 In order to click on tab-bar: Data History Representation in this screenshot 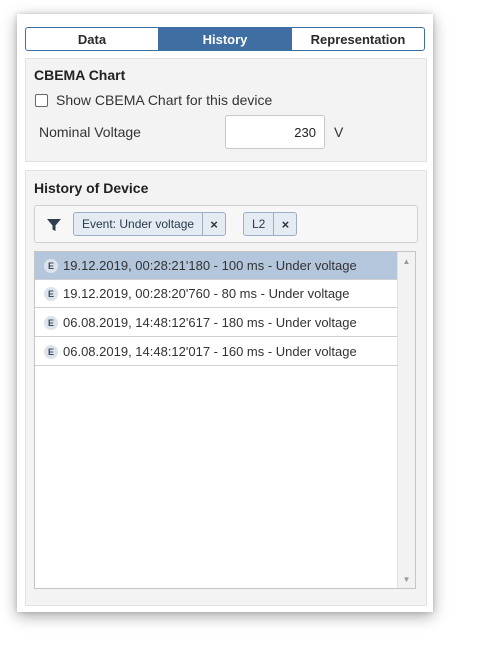, I will do `click(225, 39)`.